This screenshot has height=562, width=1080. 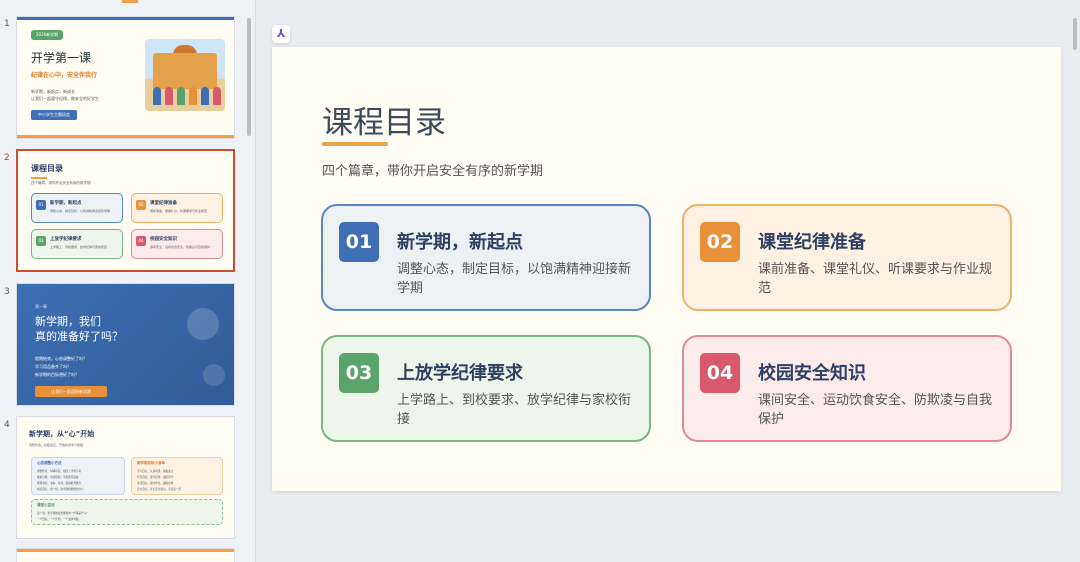 I want to click on thumb-box-row: 学习目标：认真听讲，积极发言, so click(x=155, y=471).